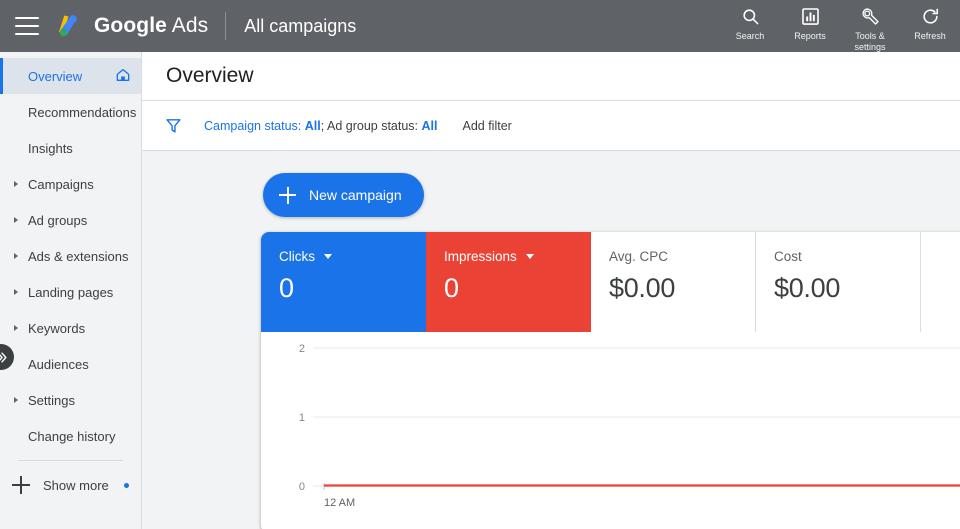  What do you see at coordinates (51, 400) in the screenshot?
I see `sidebar-item-label: Settings` at bounding box center [51, 400].